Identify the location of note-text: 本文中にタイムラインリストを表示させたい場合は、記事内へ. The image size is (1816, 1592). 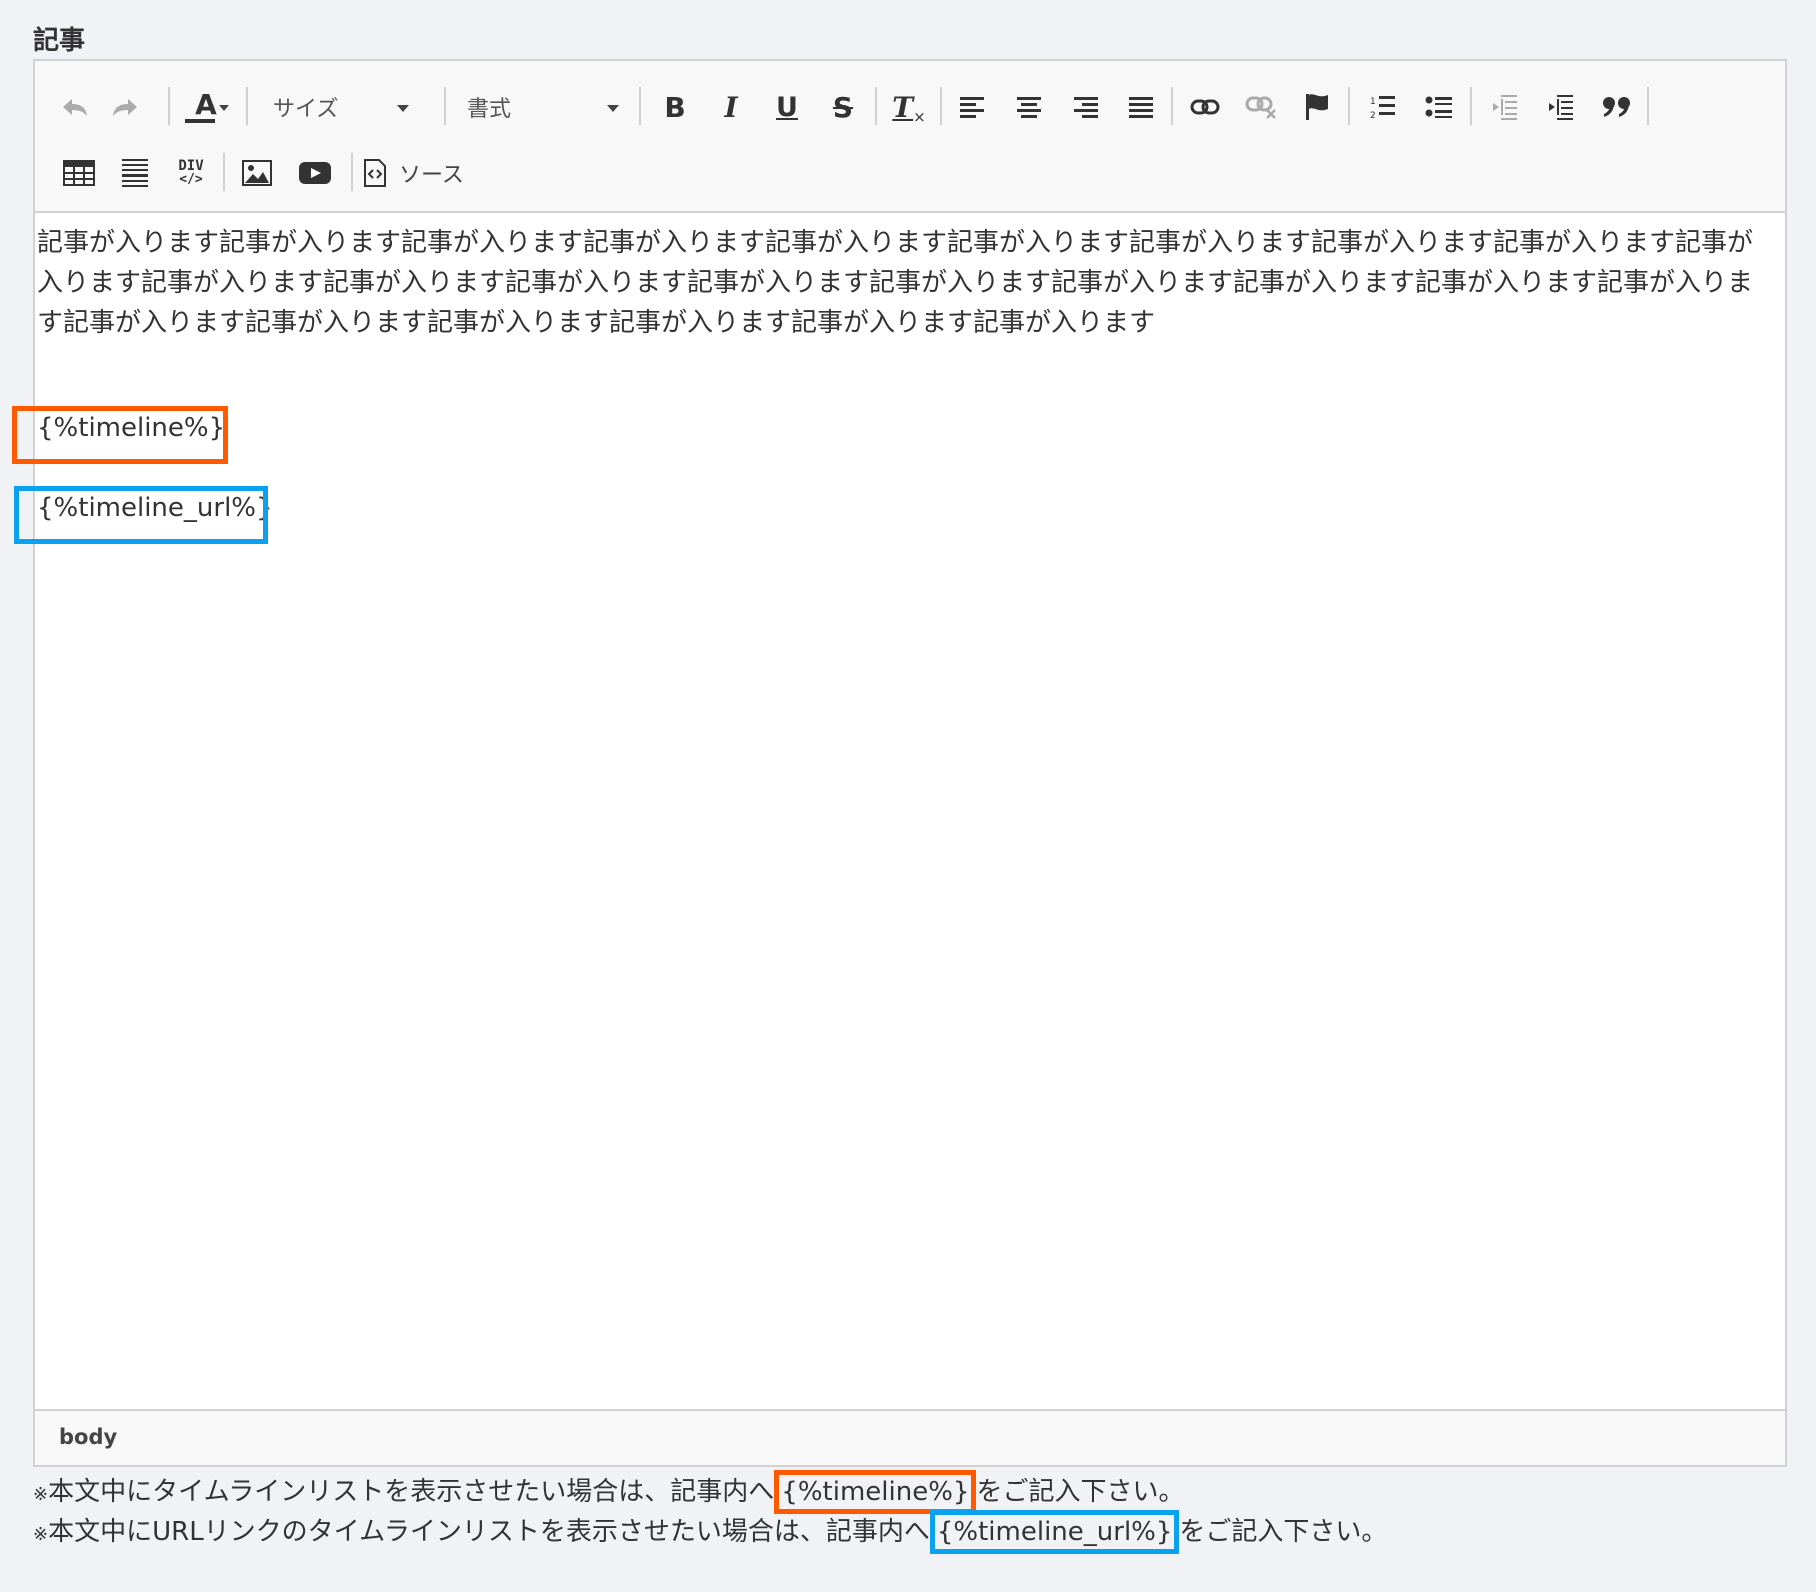
(411, 1492).